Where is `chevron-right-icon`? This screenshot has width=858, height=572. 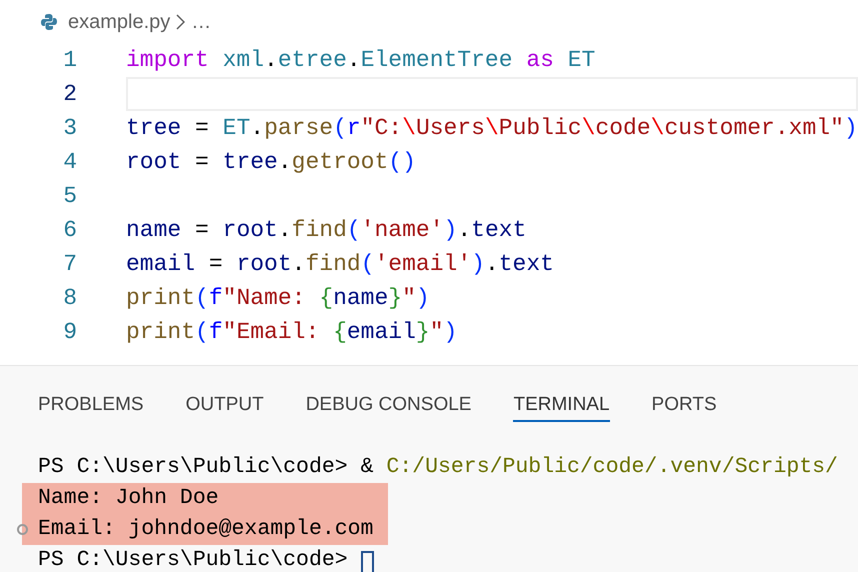 chevron-right-icon is located at coordinates (181, 22).